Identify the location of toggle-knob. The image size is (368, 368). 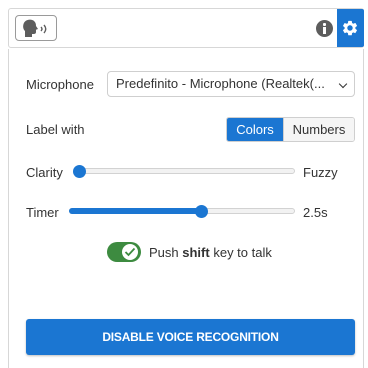
(130, 252).